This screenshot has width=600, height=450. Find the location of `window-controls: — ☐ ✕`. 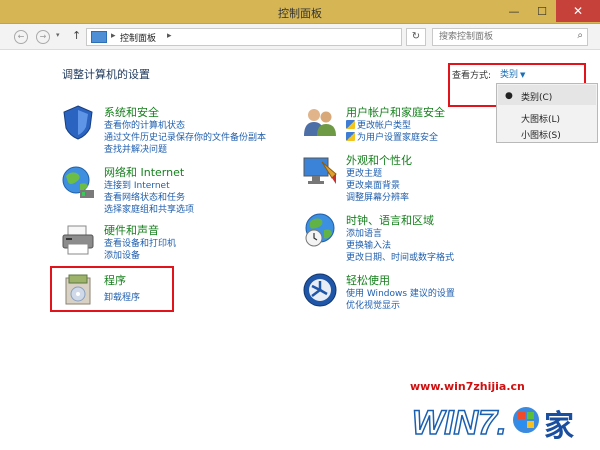

window-controls: — ☐ ✕ is located at coordinates (550, 11).